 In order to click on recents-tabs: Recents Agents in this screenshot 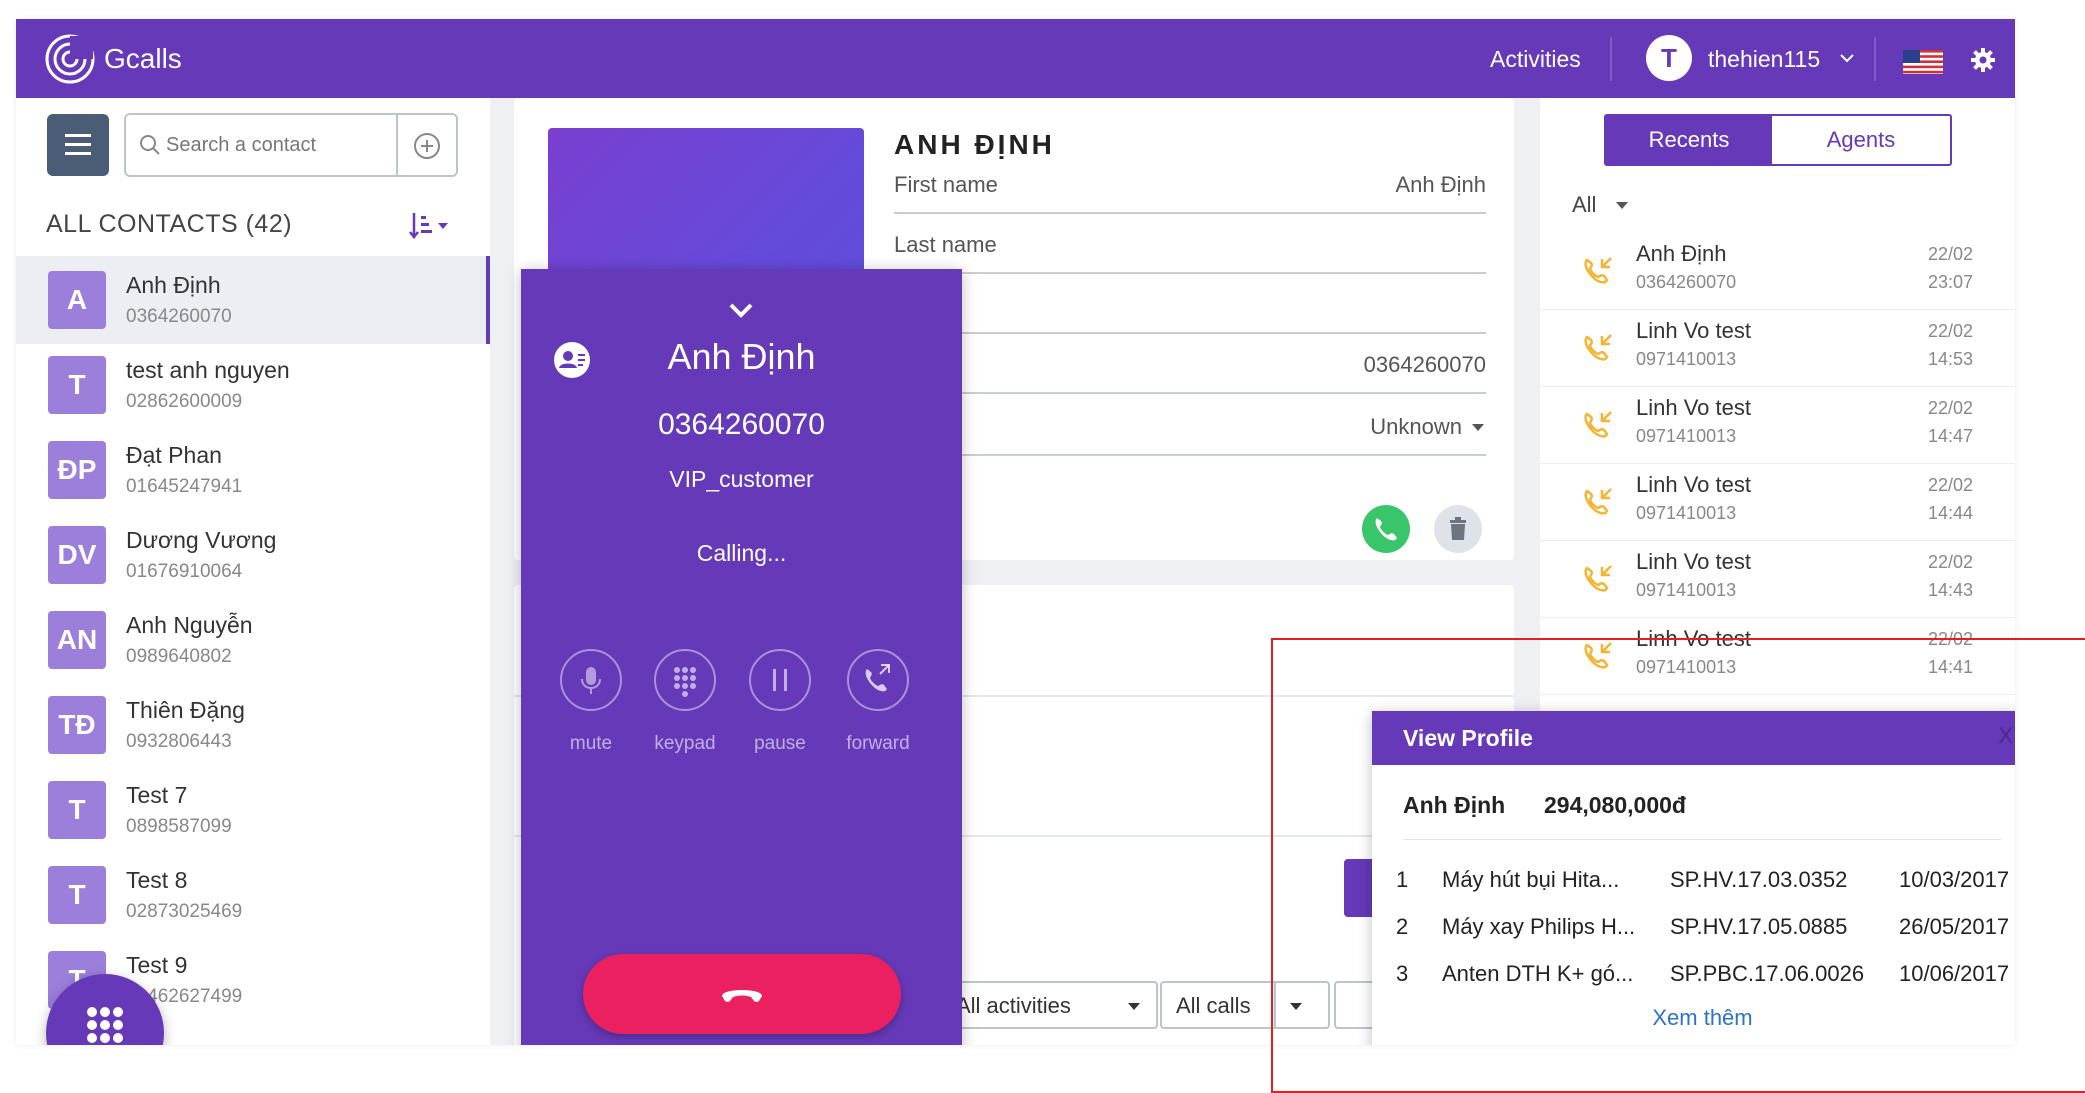, I will do `click(1778, 140)`.